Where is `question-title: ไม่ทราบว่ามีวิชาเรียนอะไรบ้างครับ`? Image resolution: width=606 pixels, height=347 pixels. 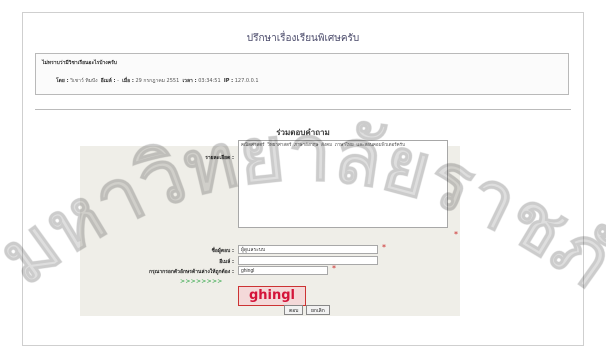
question-title: ไม่ทราบว่ามีวิชาเรียนอะไรบ้างครับ is located at coordinates (79, 63).